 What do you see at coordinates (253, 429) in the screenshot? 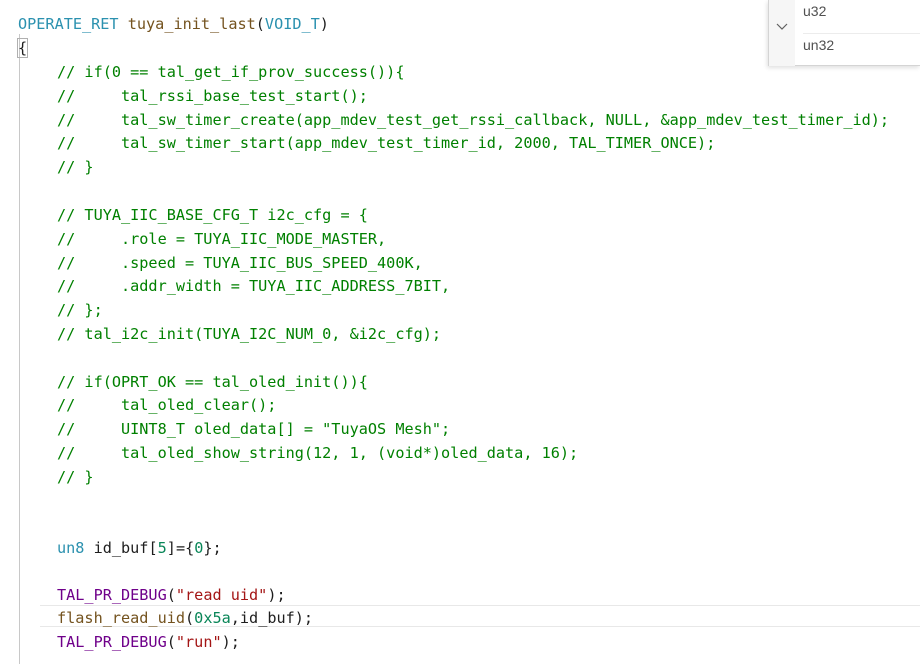
I see `comment-line: // UINT8_T oled_data[] = "TuyaOS Mesh";` at bounding box center [253, 429].